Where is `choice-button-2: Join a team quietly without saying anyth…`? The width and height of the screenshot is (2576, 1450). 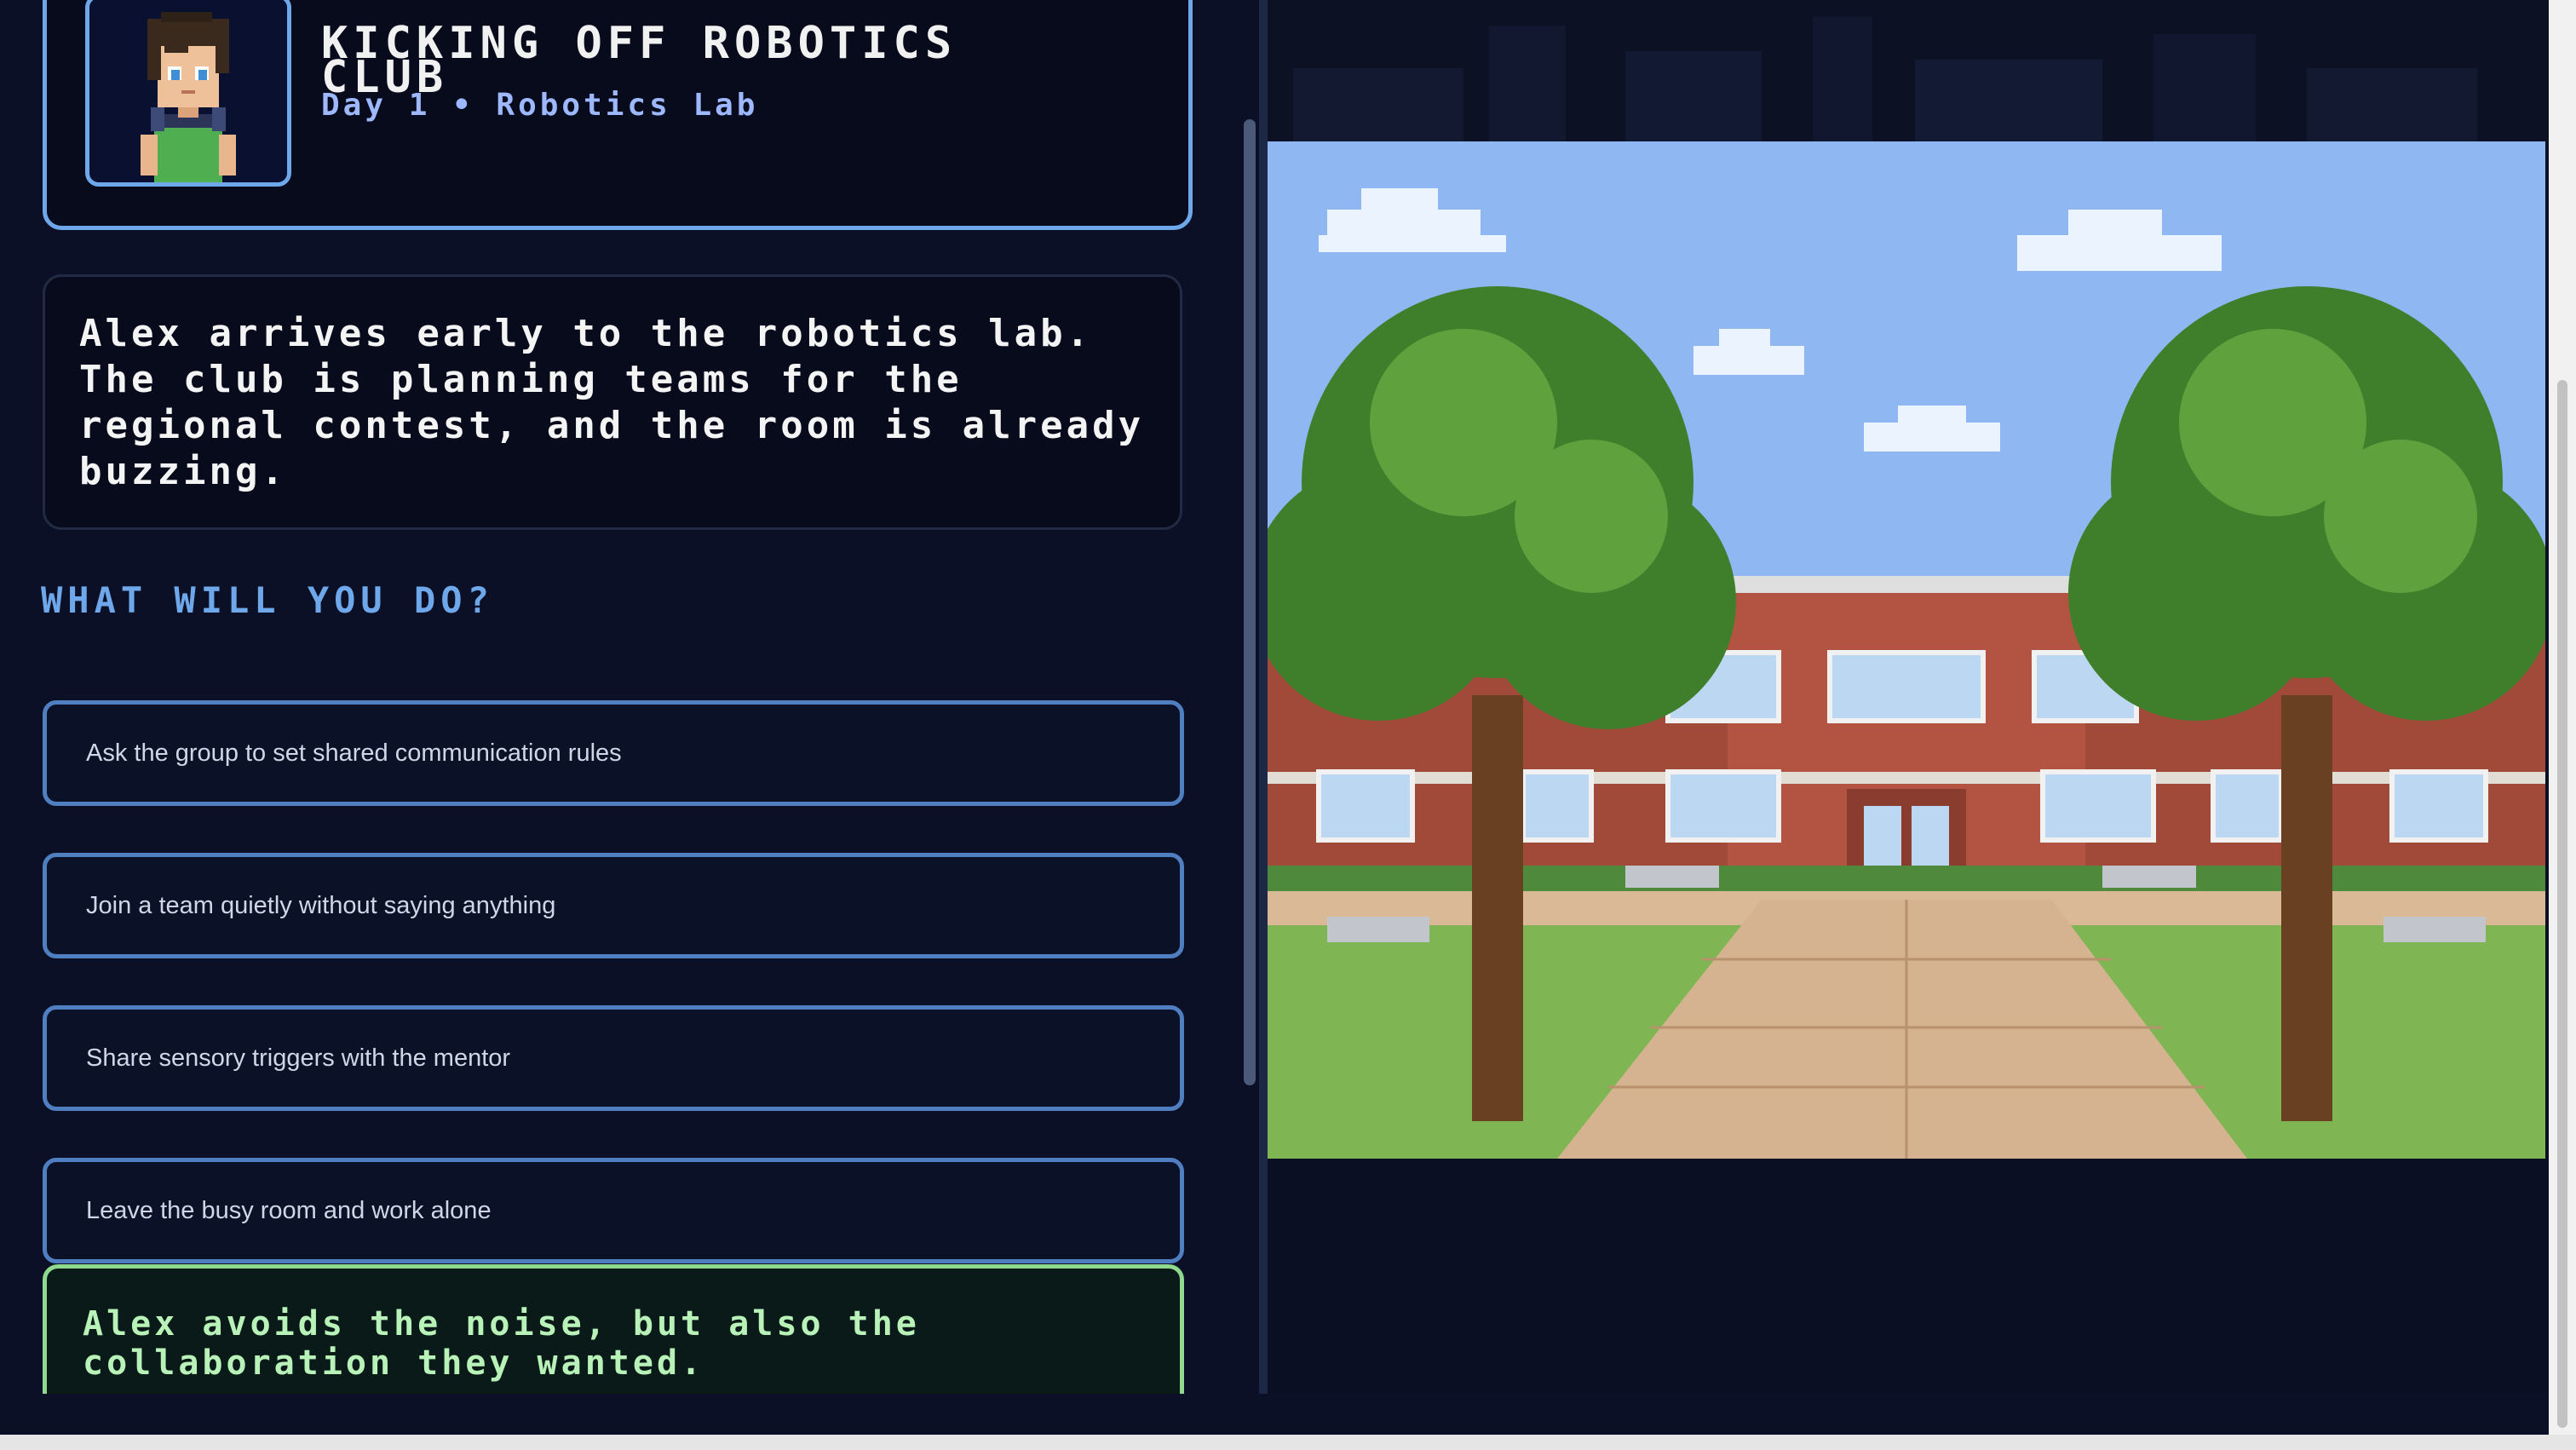
choice-button-2: Join a team quietly without saying anyth… is located at coordinates (614, 905).